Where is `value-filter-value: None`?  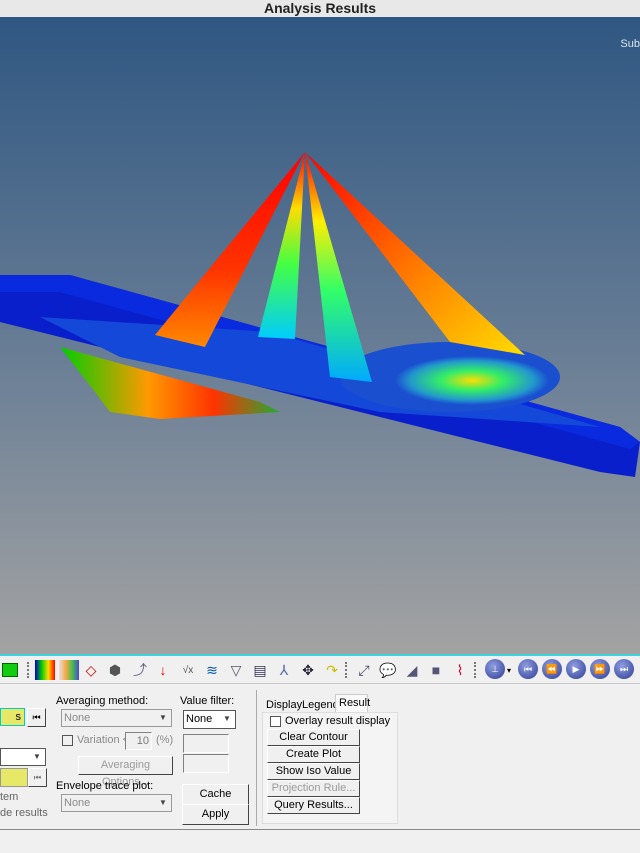
value-filter-value: None is located at coordinates (199, 719).